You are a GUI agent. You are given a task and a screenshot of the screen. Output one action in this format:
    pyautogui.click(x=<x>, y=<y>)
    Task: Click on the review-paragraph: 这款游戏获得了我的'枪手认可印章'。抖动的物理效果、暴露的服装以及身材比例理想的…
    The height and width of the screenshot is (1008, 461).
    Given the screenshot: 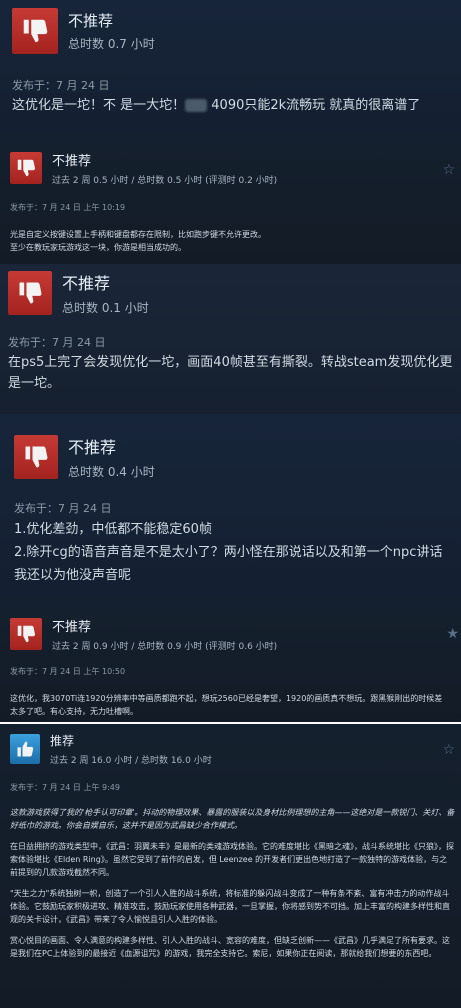 What is the action you would take?
    pyautogui.click(x=232, y=819)
    